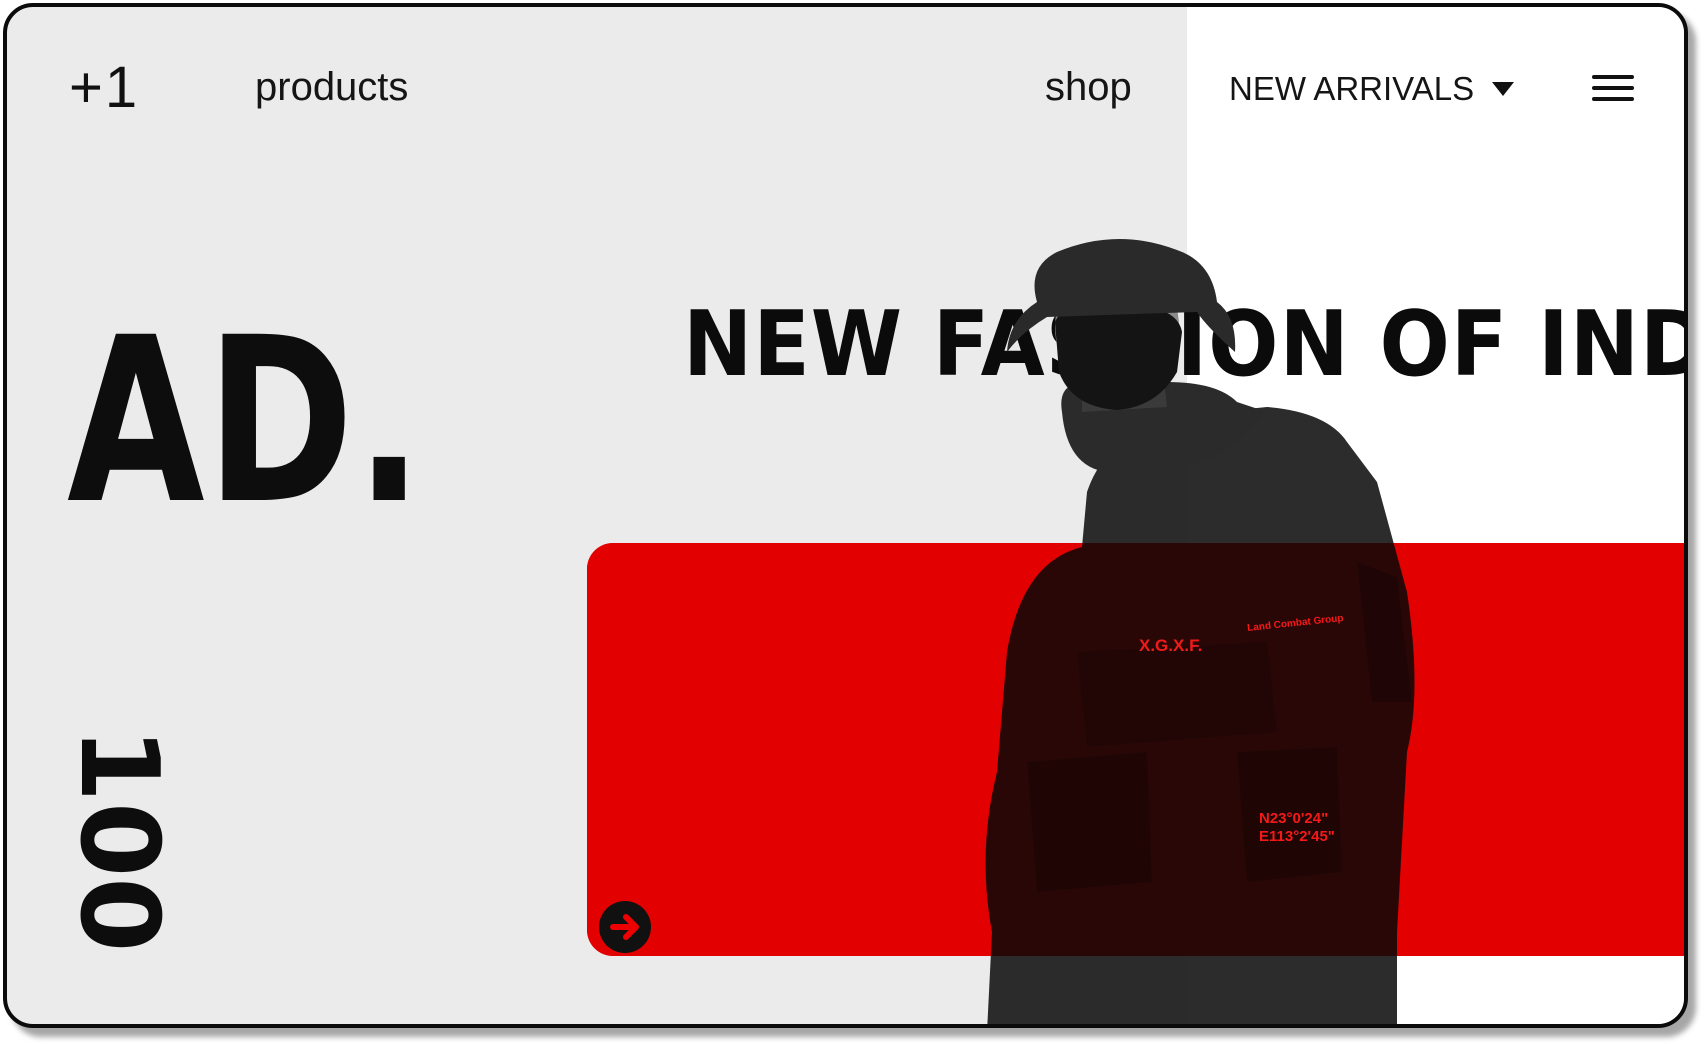  What do you see at coordinates (1088, 87) in the screenshot?
I see `nav-shop-link: shop` at bounding box center [1088, 87].